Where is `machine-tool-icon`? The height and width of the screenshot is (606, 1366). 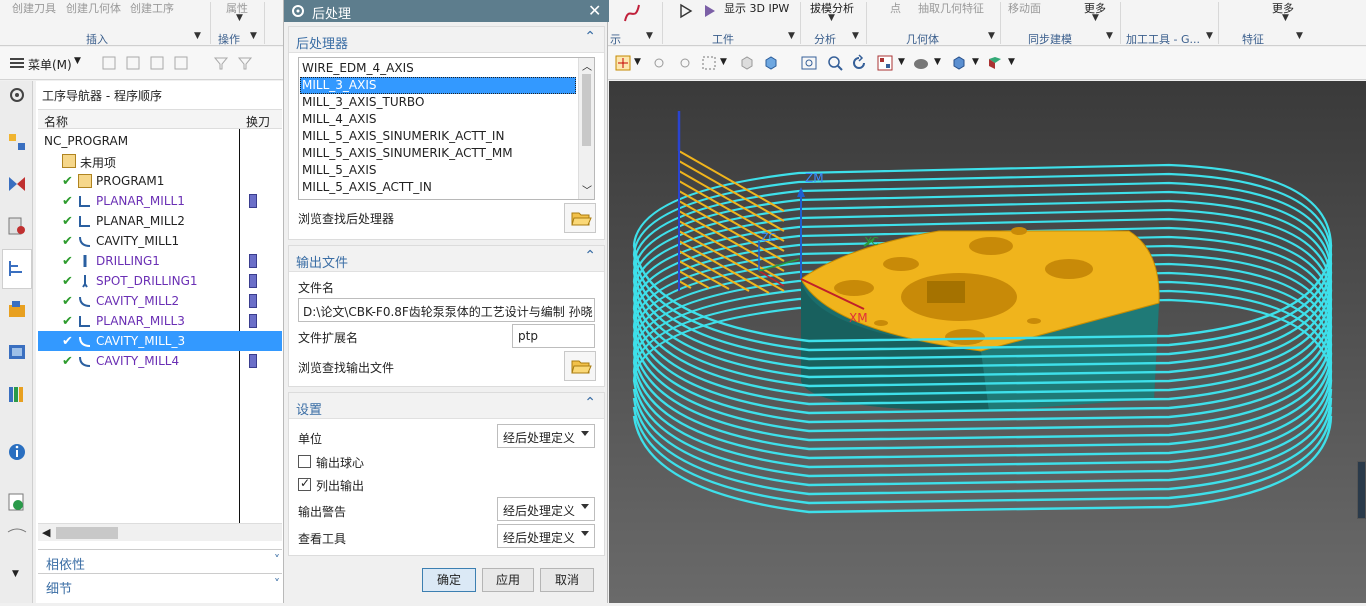
machine-tool-icon is located at coordinates (17, 310).